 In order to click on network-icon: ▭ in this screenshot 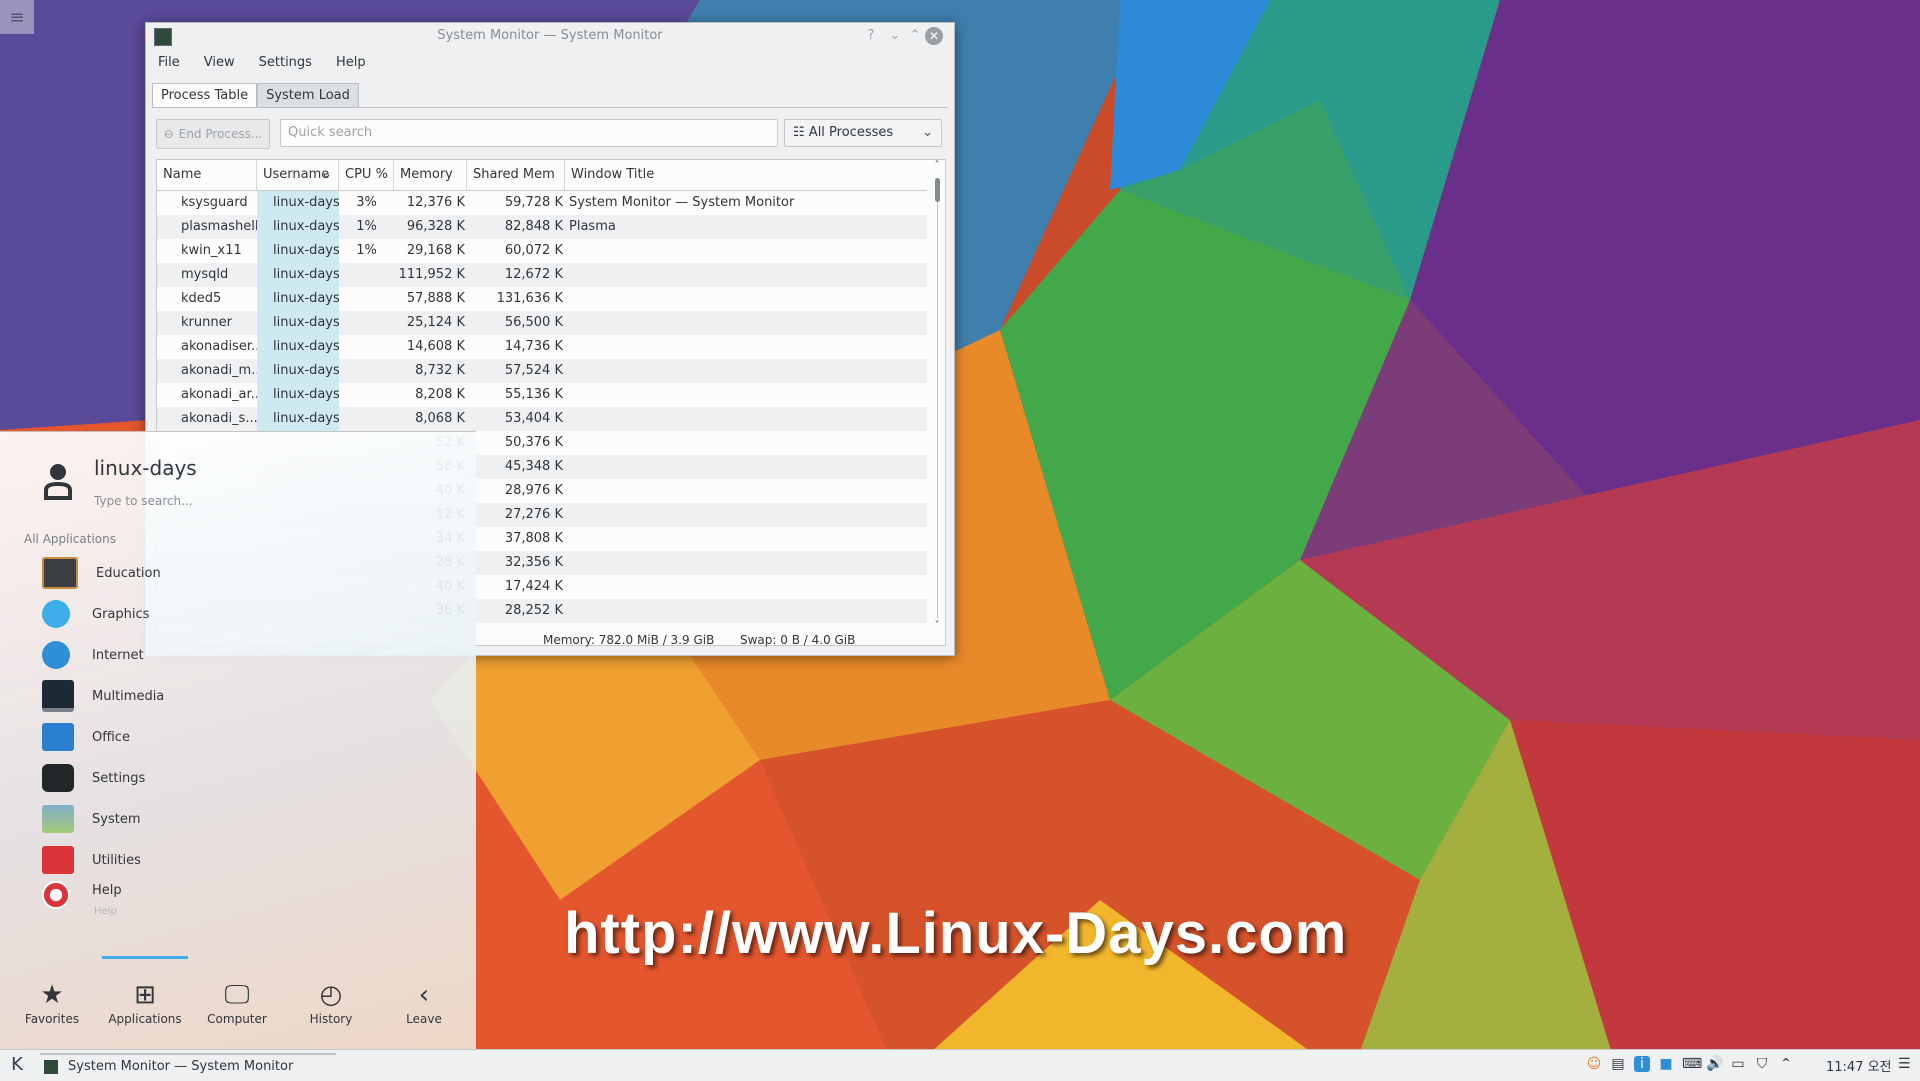, I will do `click(1738, 1064)`.